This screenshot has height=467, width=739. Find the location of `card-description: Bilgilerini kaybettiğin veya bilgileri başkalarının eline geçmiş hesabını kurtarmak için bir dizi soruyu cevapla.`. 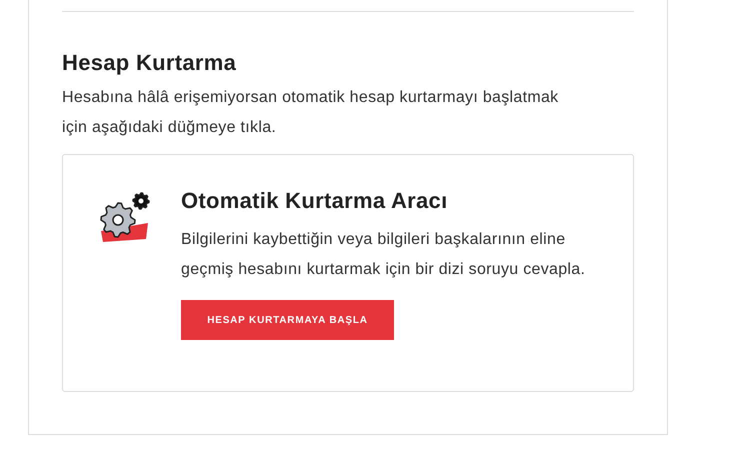

card-description: Bilgilerini kaybettiğin veya bilgileri başkalarının eline geçmiş hesabını kurtarmak için bir dizi soruyu cevapla. is located at coordinates (383, 255).